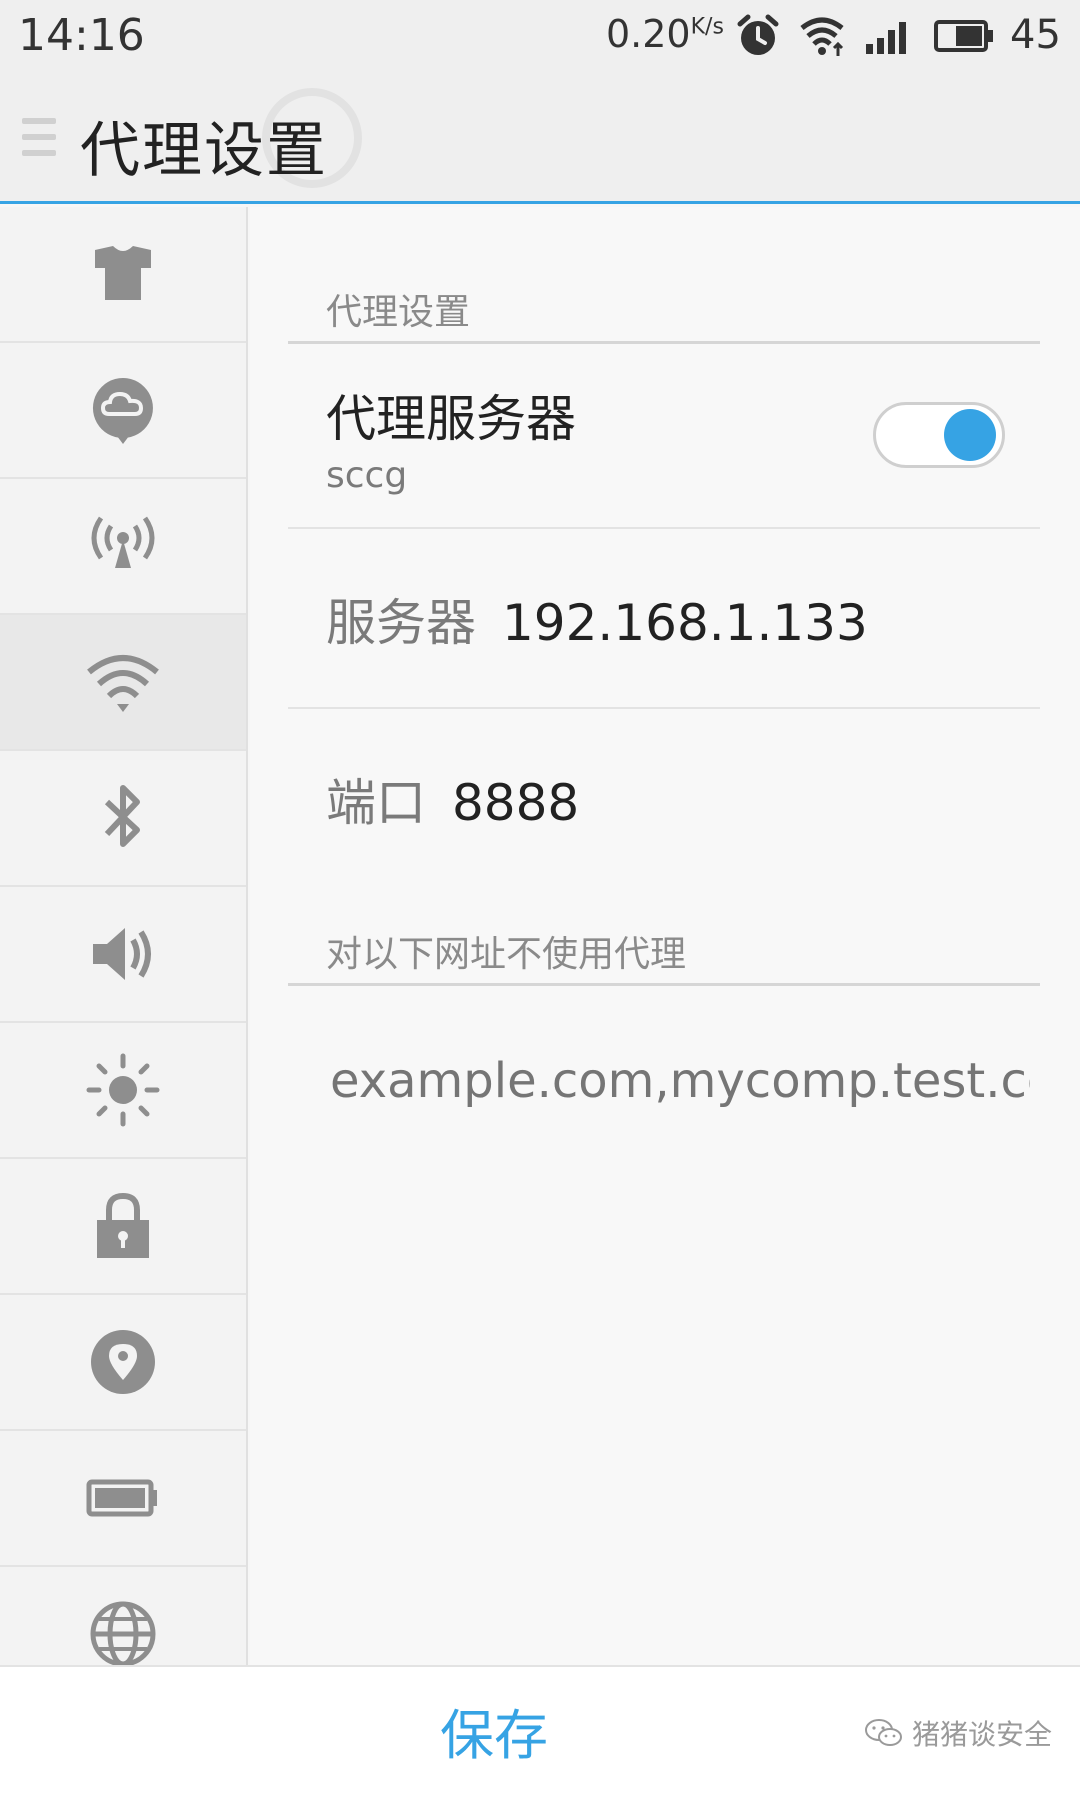  I want to click on sidebar-item-cloud, so click(123, 411).